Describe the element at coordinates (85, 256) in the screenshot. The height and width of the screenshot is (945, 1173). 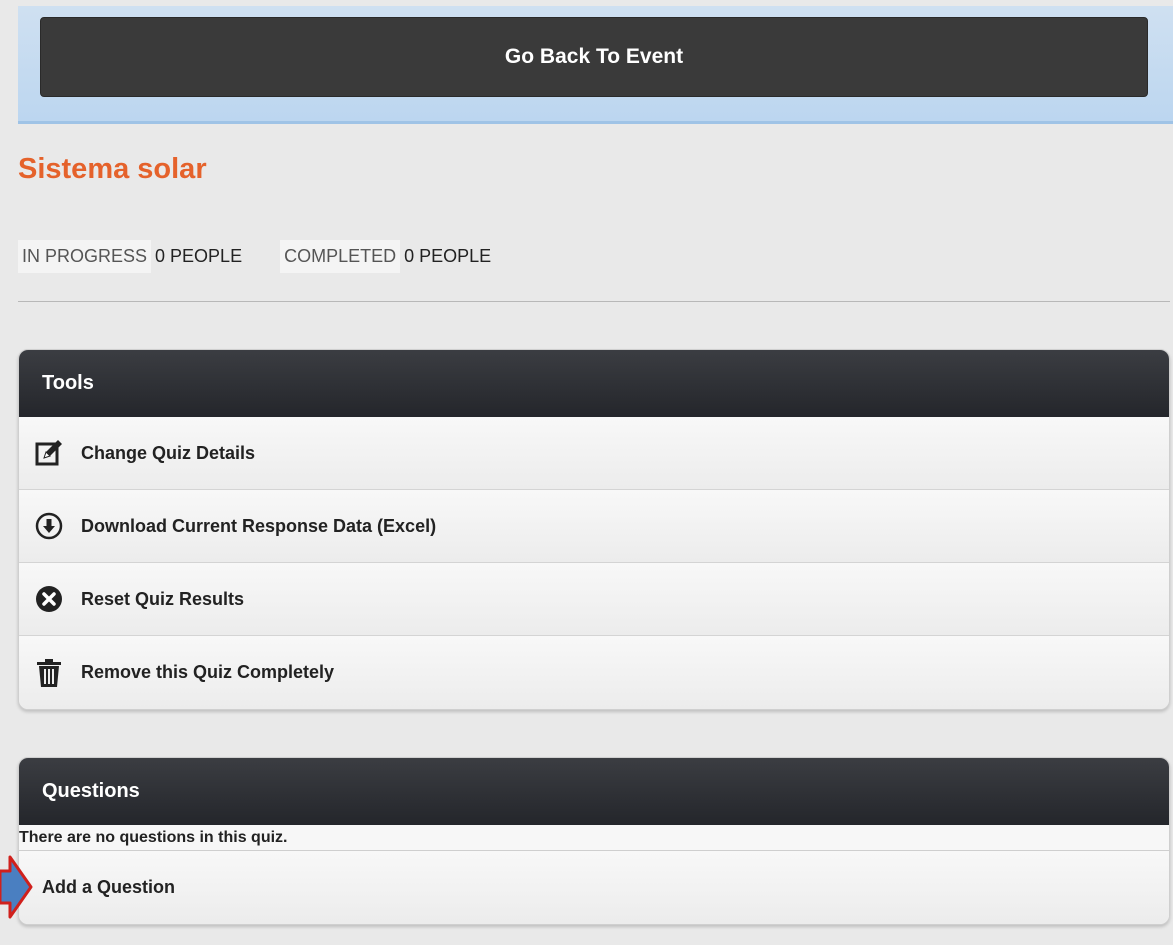
I see `in-progress-label: IN PROGRESS` at that location.